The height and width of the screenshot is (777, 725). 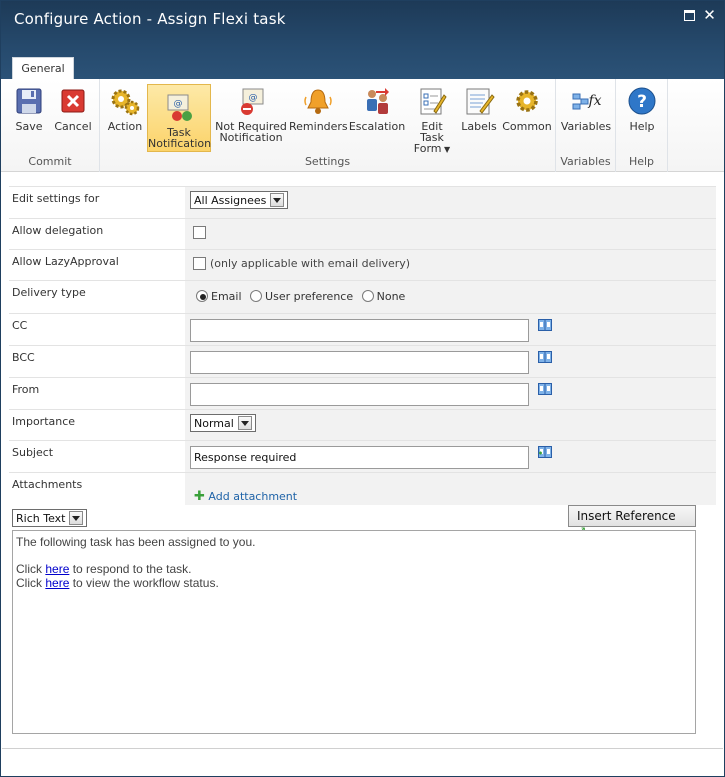 What do you see at coordinates (594, 101) in the screenshot?
I see `svg-text: fx` at bounding box center [594, 101].